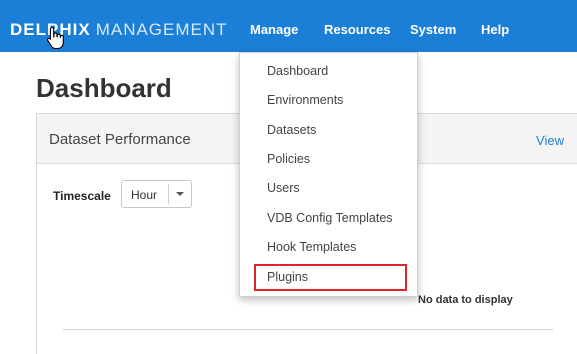 The width and height of the screenshot is (577, 354). Describe the element at coordinates (180, 194) in the screenshot. I see `caret-down-icon` at that location.